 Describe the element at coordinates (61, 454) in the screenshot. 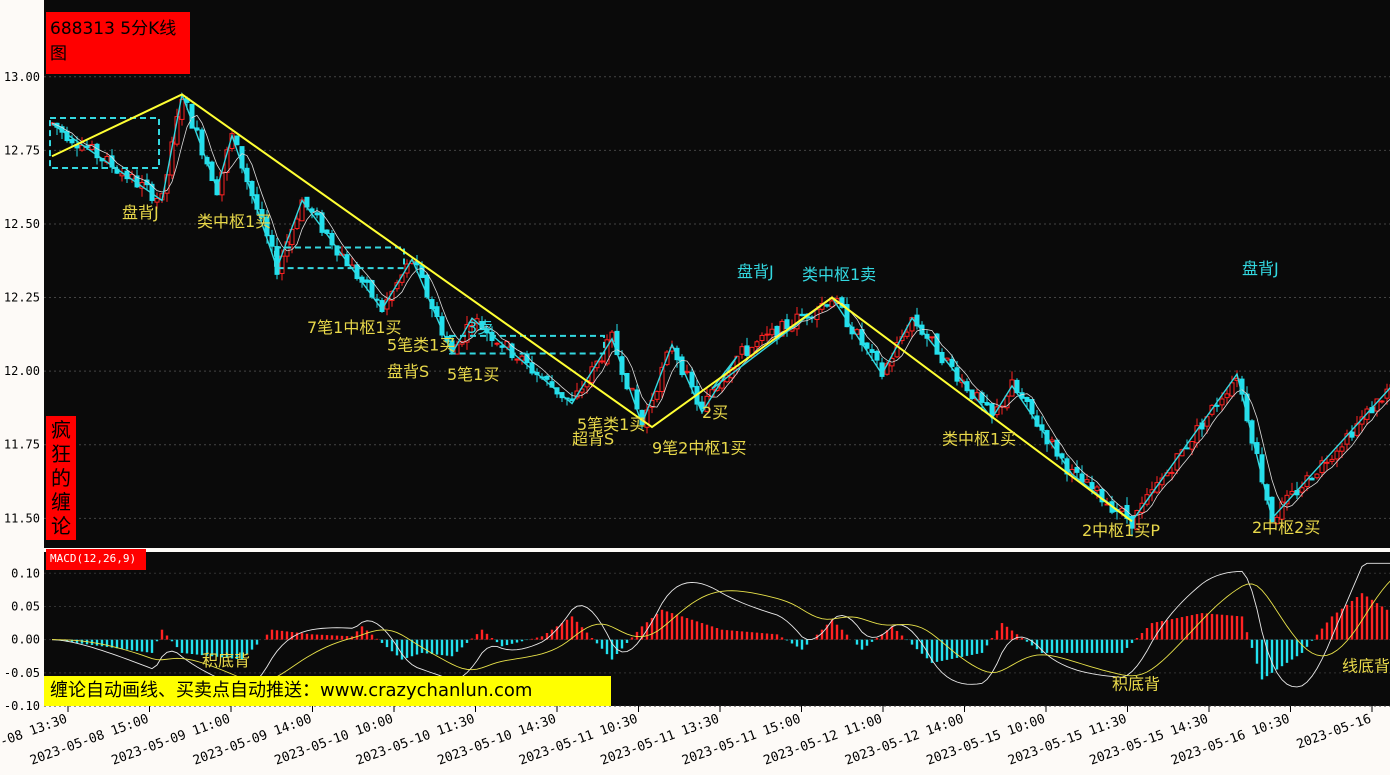

I see `side-char: 狂` at that location.